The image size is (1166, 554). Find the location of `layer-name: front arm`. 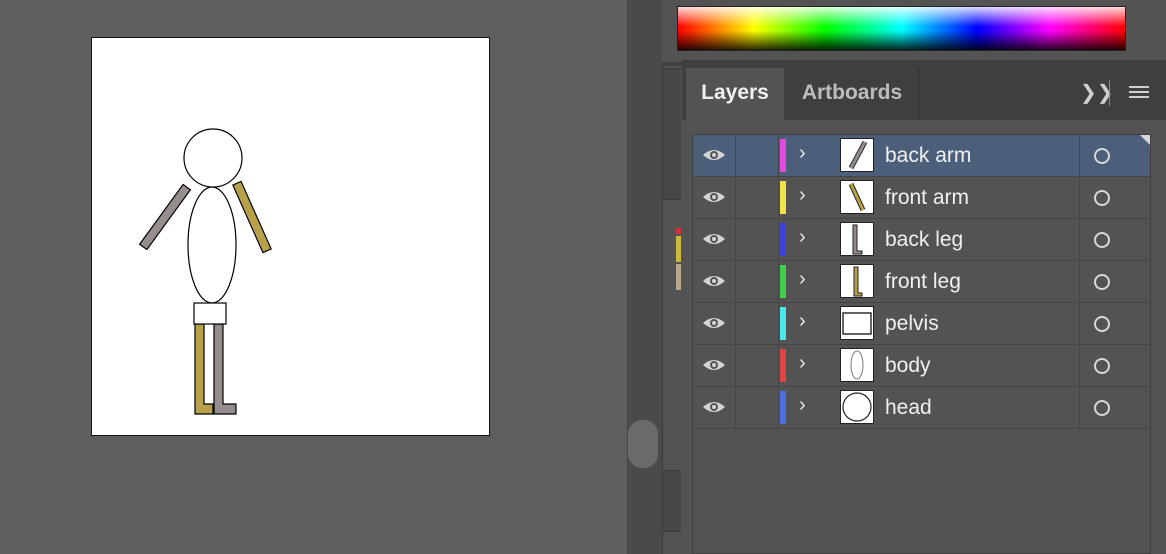

layer-name: front arm is located at coordinates (927, 198).